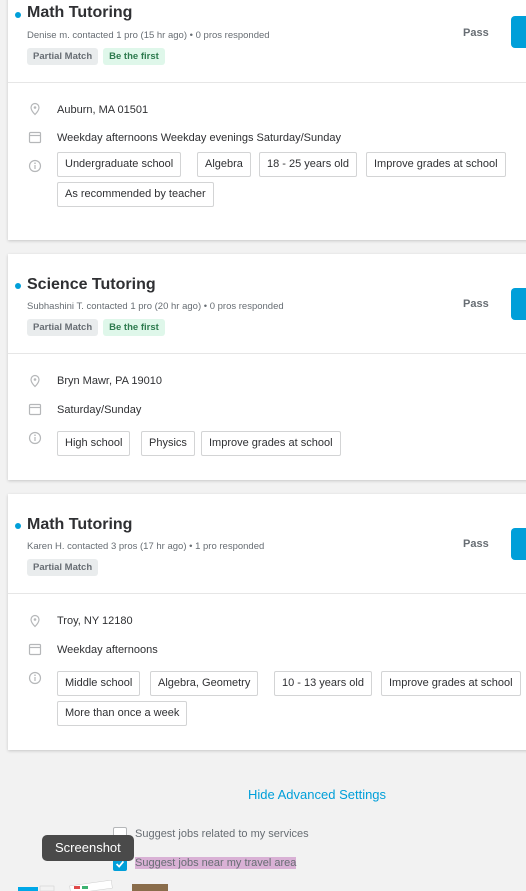 Image resolution: width=526 pixels, height=891 pixels. What do you see at coordinates (109, 381) in the screenshot?
I see `job-location: Bryn Mawr, PA 19010` at bounding box center [109, 381].